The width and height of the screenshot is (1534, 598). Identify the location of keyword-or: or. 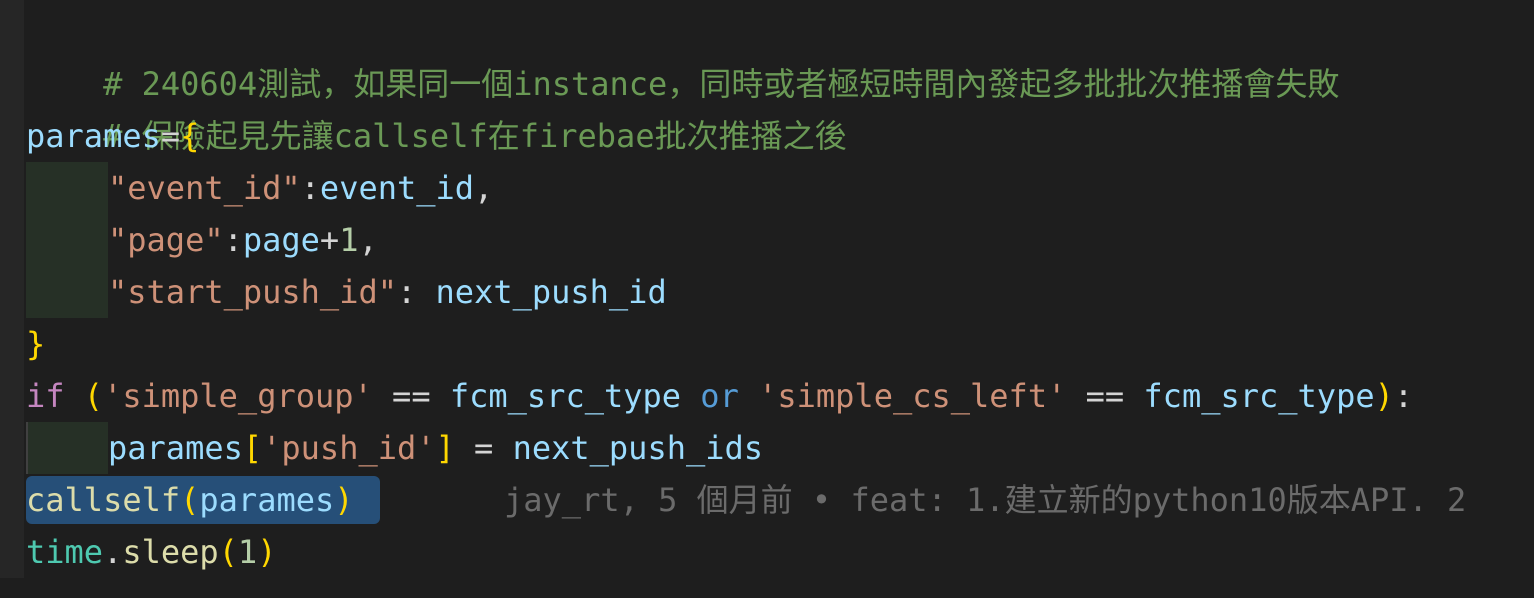
(719, 396).